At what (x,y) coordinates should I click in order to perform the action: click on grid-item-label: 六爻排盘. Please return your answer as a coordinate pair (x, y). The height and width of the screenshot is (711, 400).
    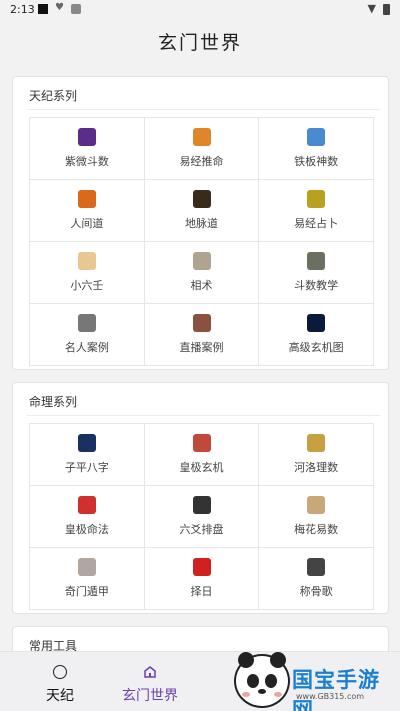
    Looking at the image, I should click on (201, 529).